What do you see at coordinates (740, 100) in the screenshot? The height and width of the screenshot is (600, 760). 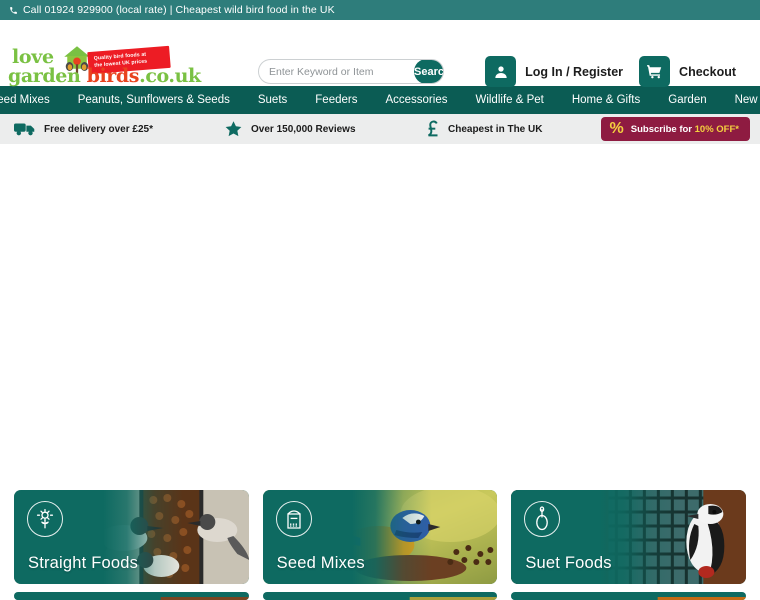 I see `nav-item-new-in: New In` at bounding box center [740, 100].